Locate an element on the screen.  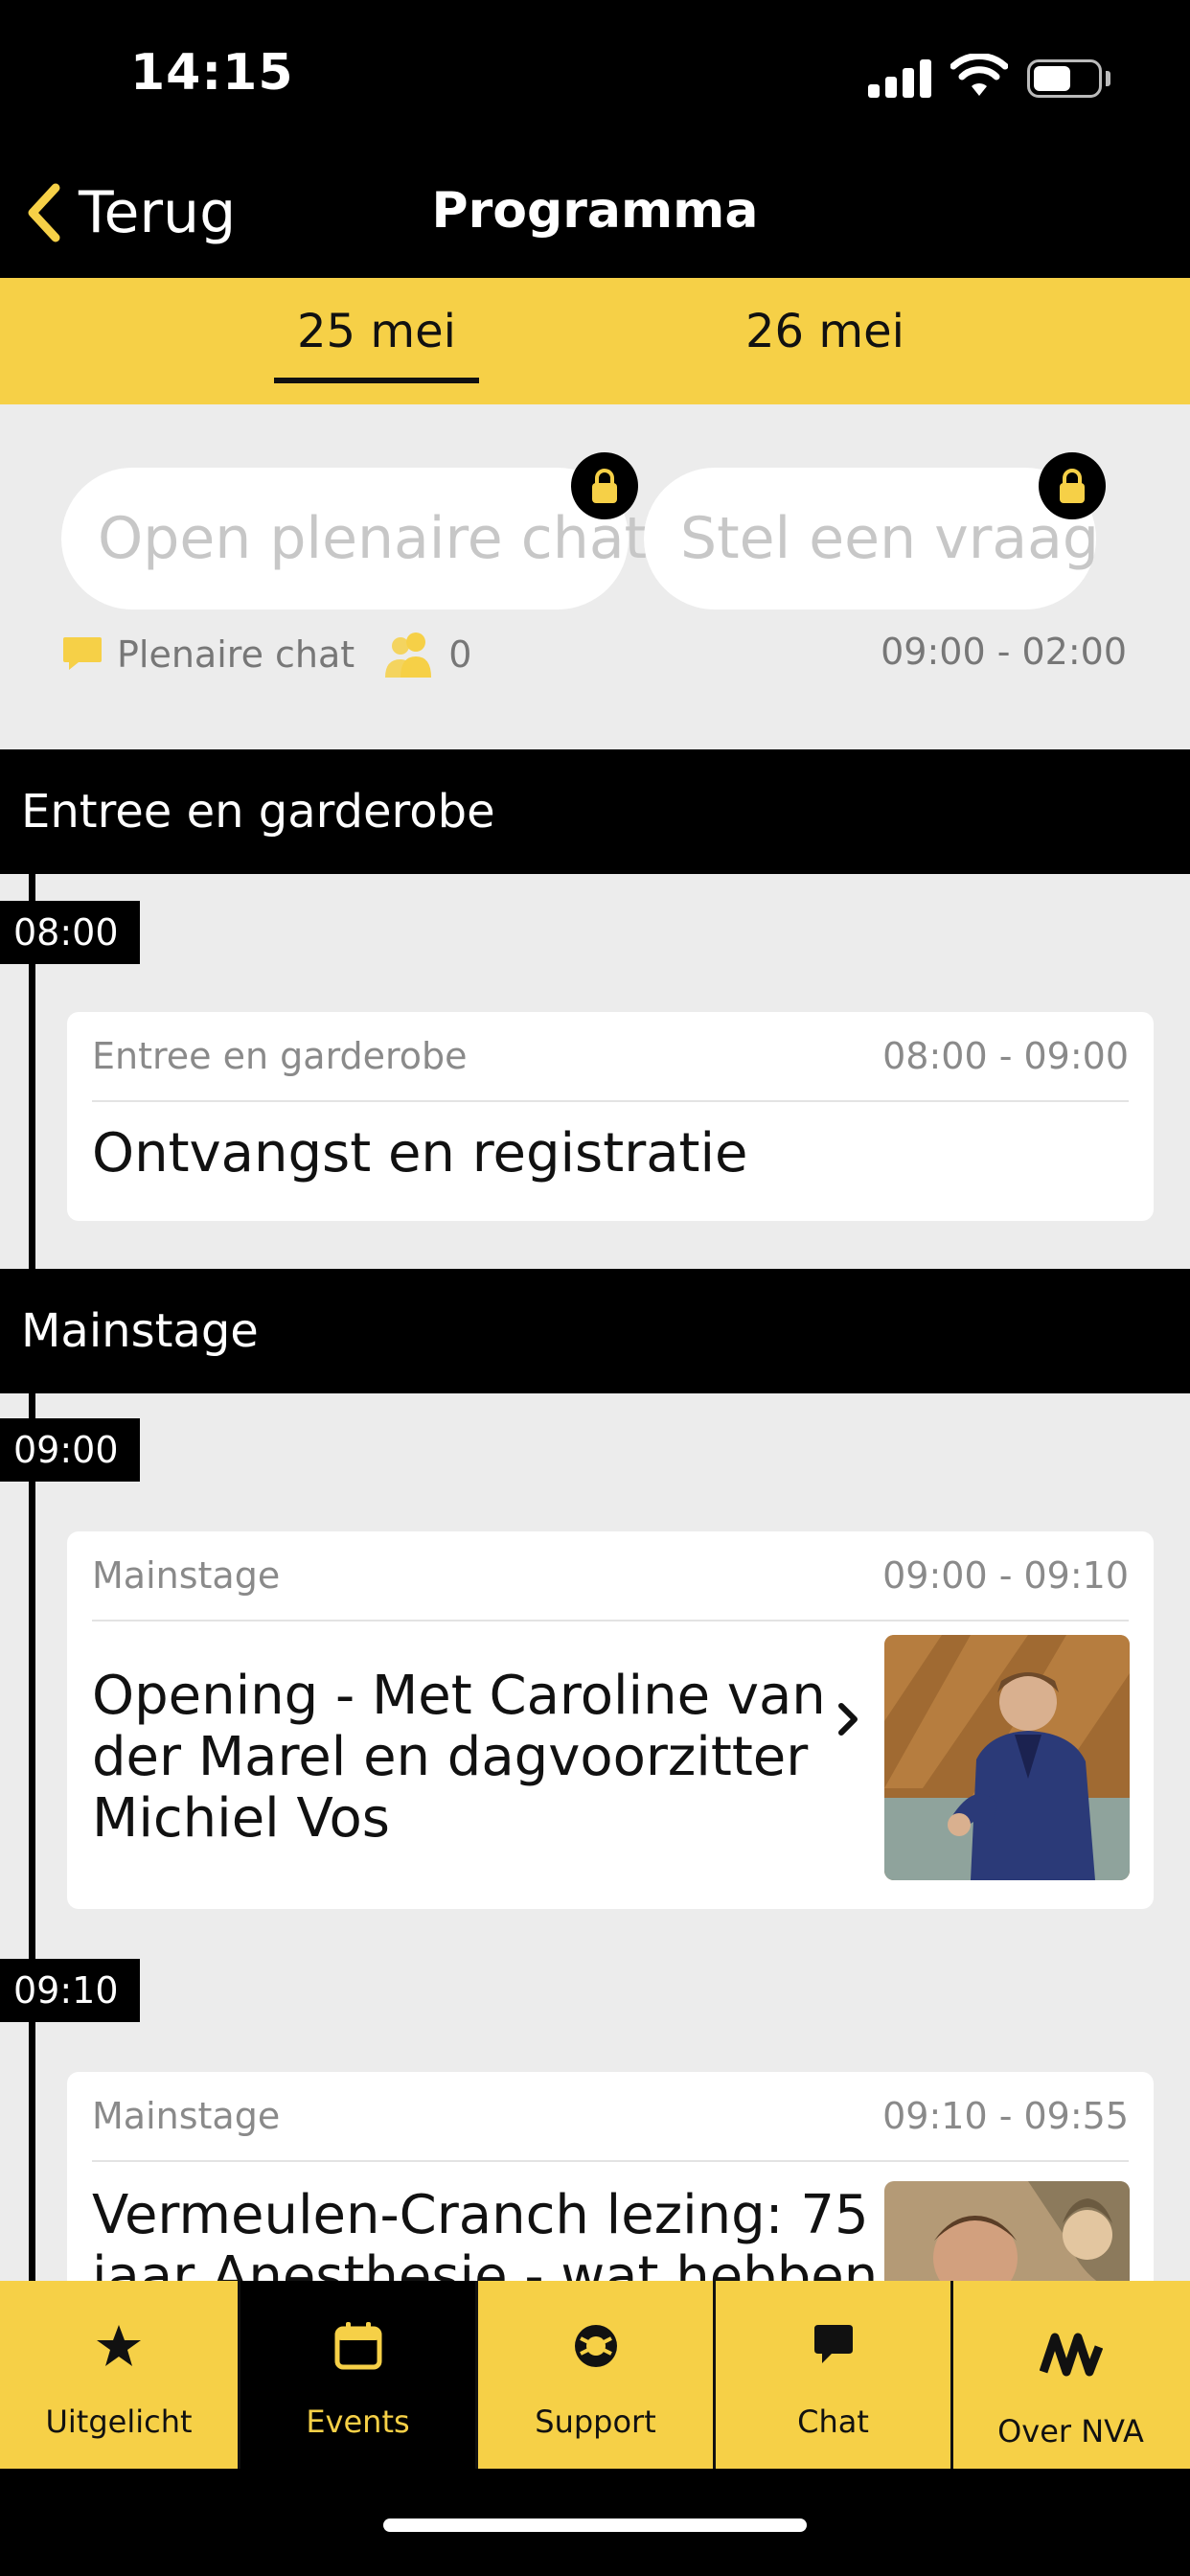
tab-uitgelicht: Uitgelicht is located at coordinates (119, 2375).